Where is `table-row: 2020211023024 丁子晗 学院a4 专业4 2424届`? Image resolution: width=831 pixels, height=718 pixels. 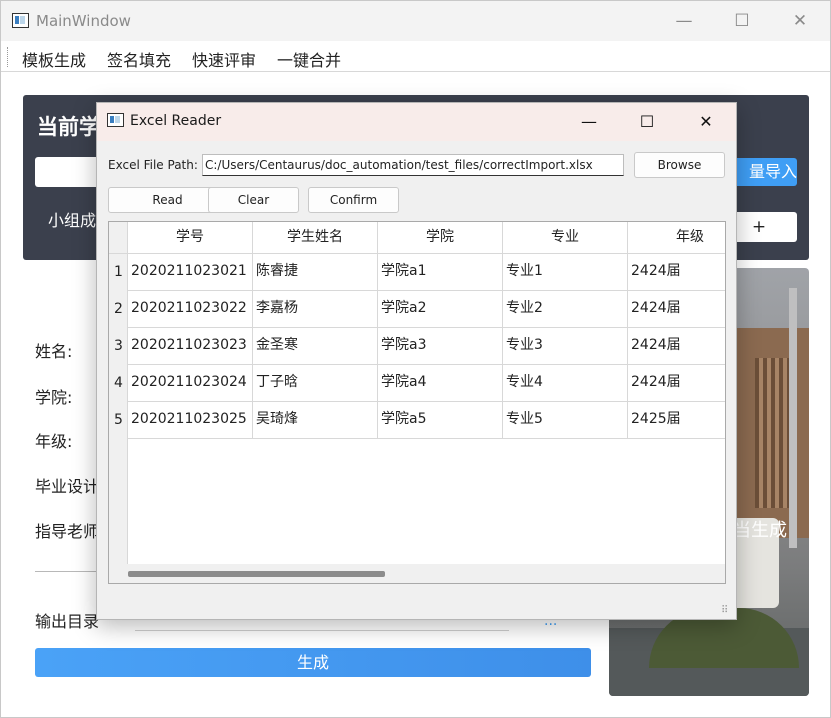 table-row: 2020211023024 丁子晗 学院a4 专业4 2424届 is located at coordinates (426, 383).